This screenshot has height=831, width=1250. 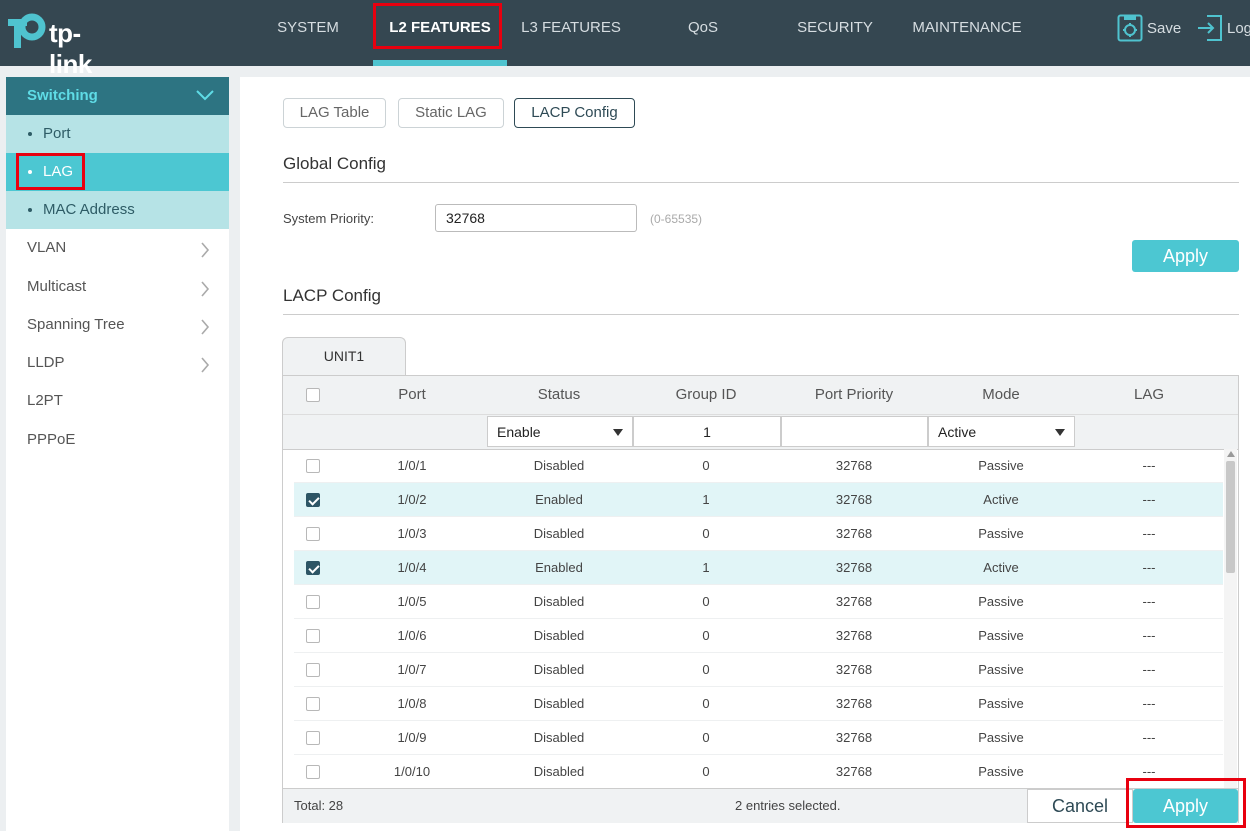 What do you see at coordinates (1230, 517) in the screenshot?
I see `scrollbar-thumb` at bounding box center [1230, 517].